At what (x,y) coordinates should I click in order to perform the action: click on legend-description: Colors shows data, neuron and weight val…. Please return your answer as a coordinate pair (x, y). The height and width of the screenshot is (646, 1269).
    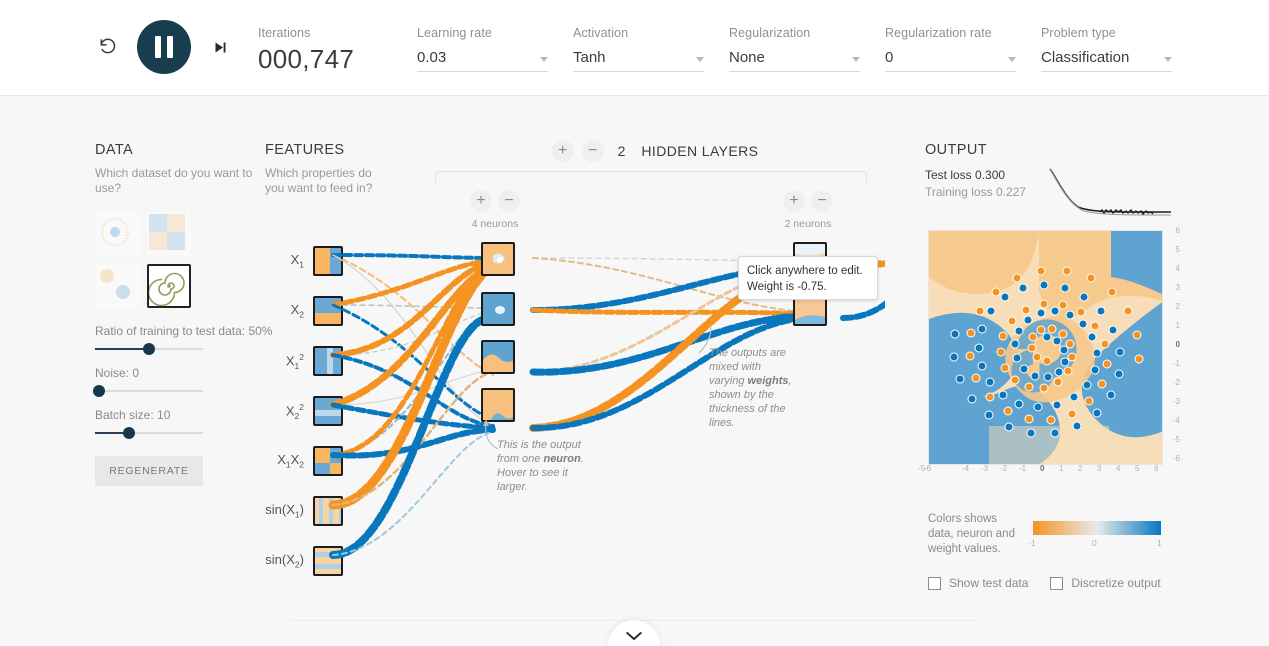
    Looking at the image, I should click on (971, 534).